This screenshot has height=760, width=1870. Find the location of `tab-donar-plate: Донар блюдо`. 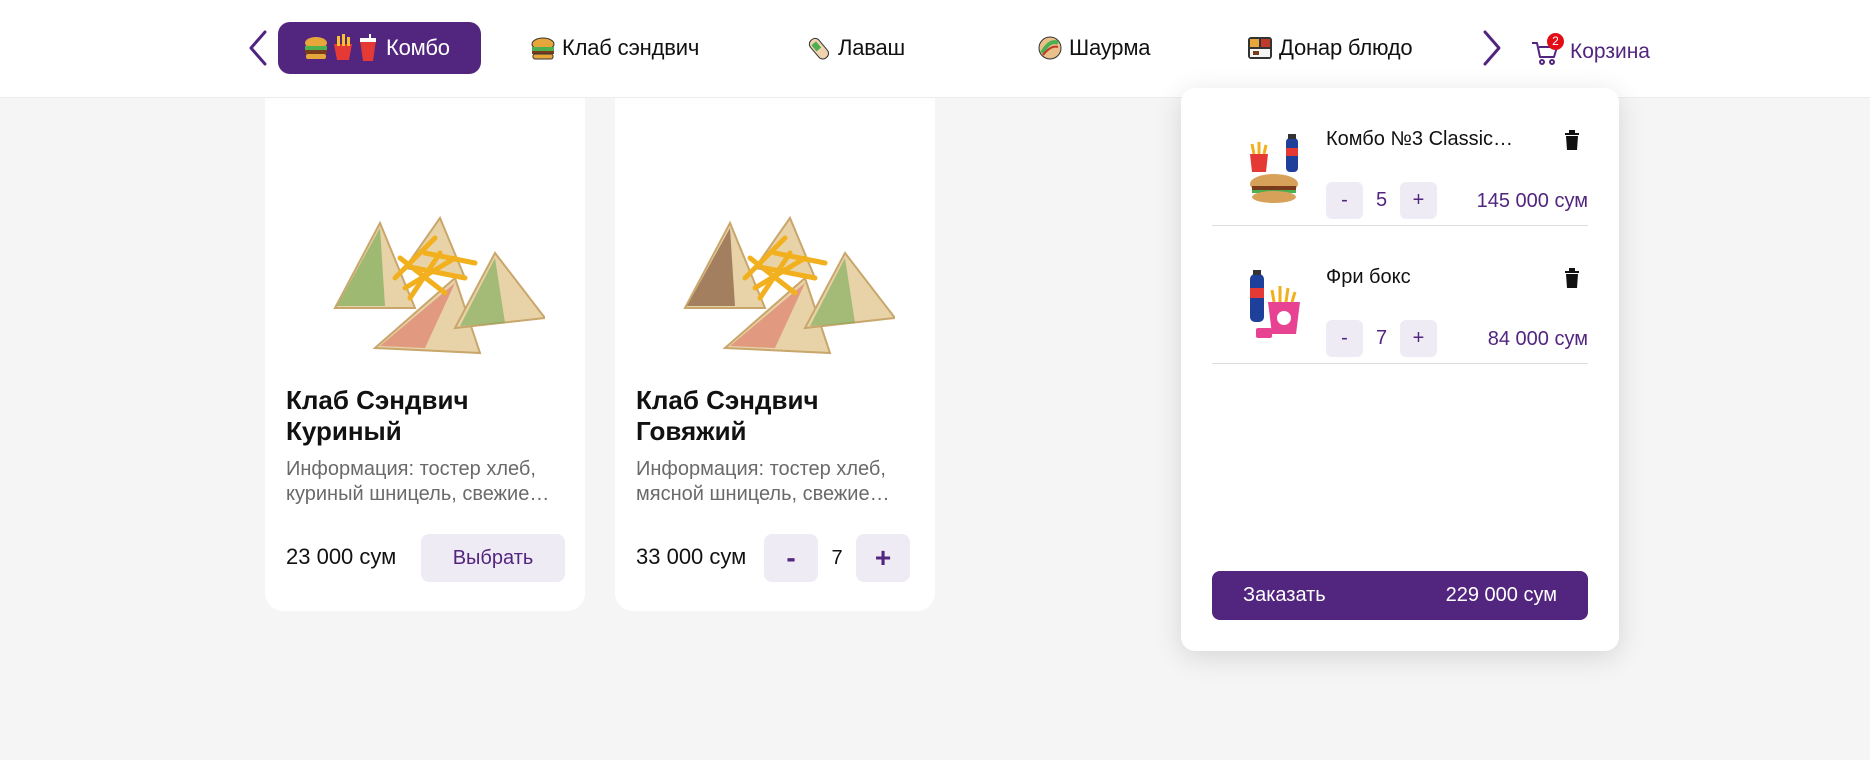

tab-donar-plate: Донар блюдо is located at coordinates (1330, 48).